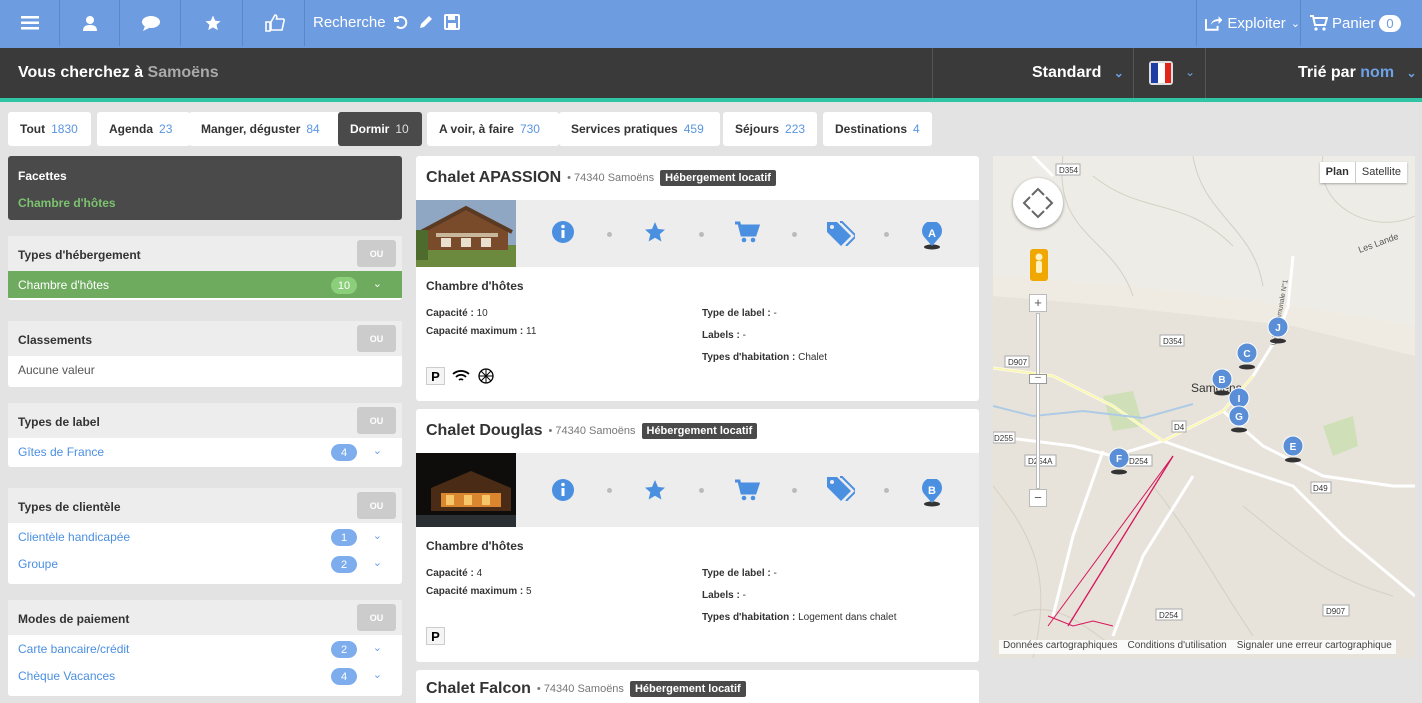 The image size is (1422, 703). What do you see at coordinates (33, 129) in the screenshot?
I see `tab-label: Tout` at bounding box center [33, 129].